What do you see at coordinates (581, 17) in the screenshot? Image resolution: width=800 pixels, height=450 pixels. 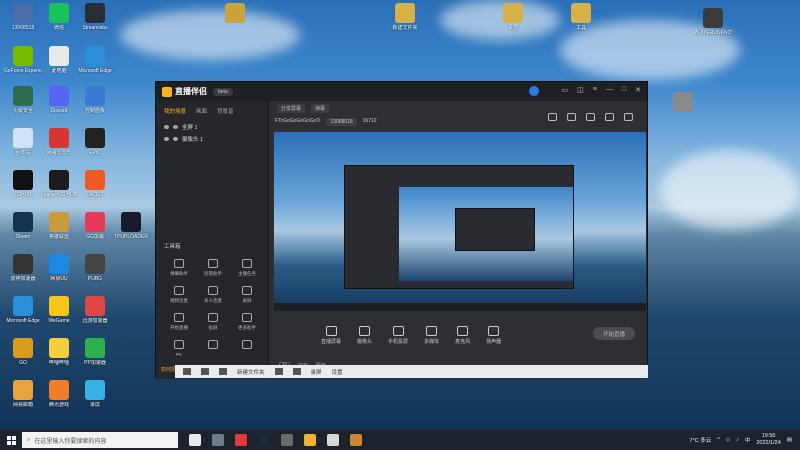 I see `desktop-icon: 工具` at bounding box center [581, 17].